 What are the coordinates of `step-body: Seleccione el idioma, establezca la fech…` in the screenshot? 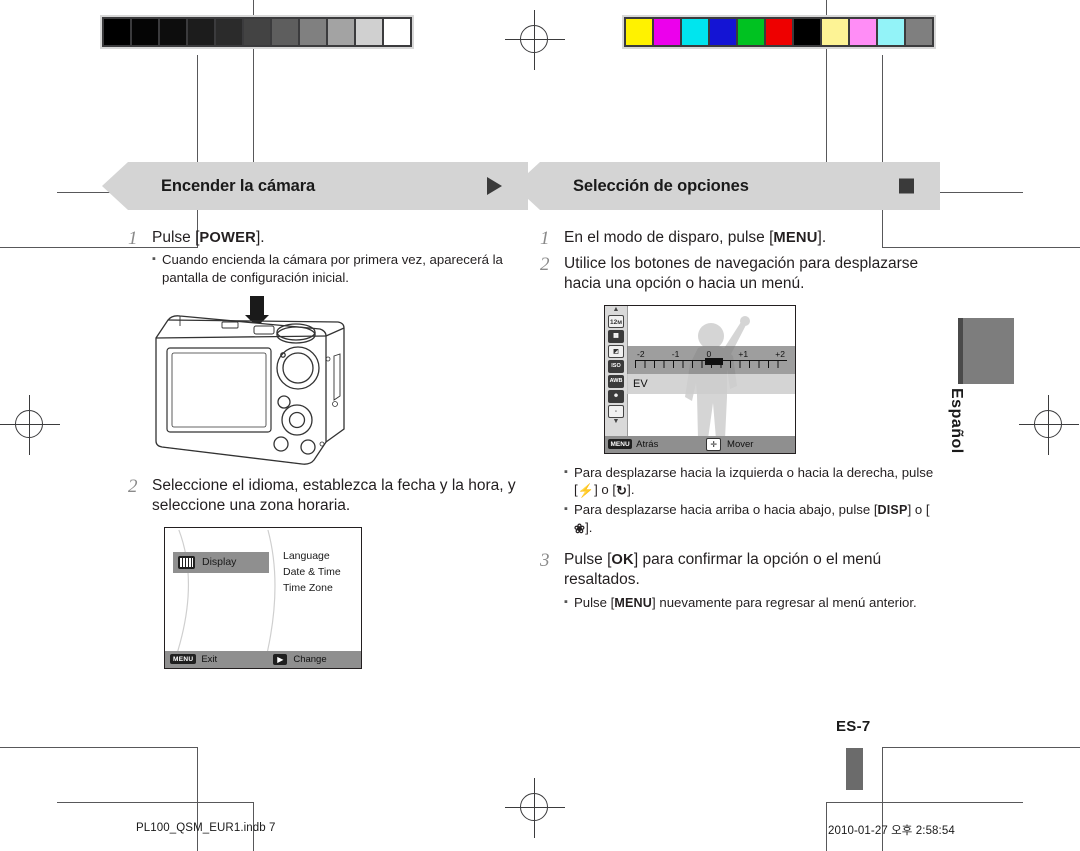 It's located at (334, 495).